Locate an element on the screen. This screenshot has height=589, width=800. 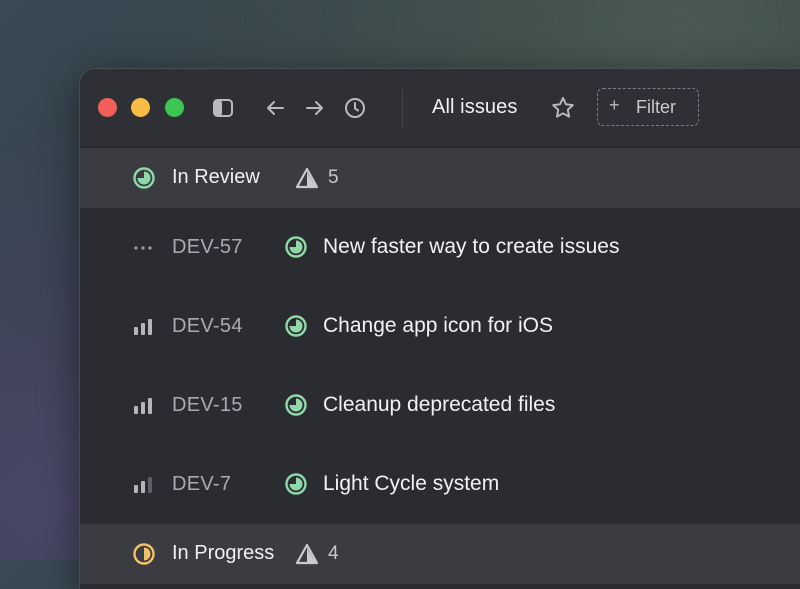
group-issue-count: 5 is located at coordinates (333, 177).